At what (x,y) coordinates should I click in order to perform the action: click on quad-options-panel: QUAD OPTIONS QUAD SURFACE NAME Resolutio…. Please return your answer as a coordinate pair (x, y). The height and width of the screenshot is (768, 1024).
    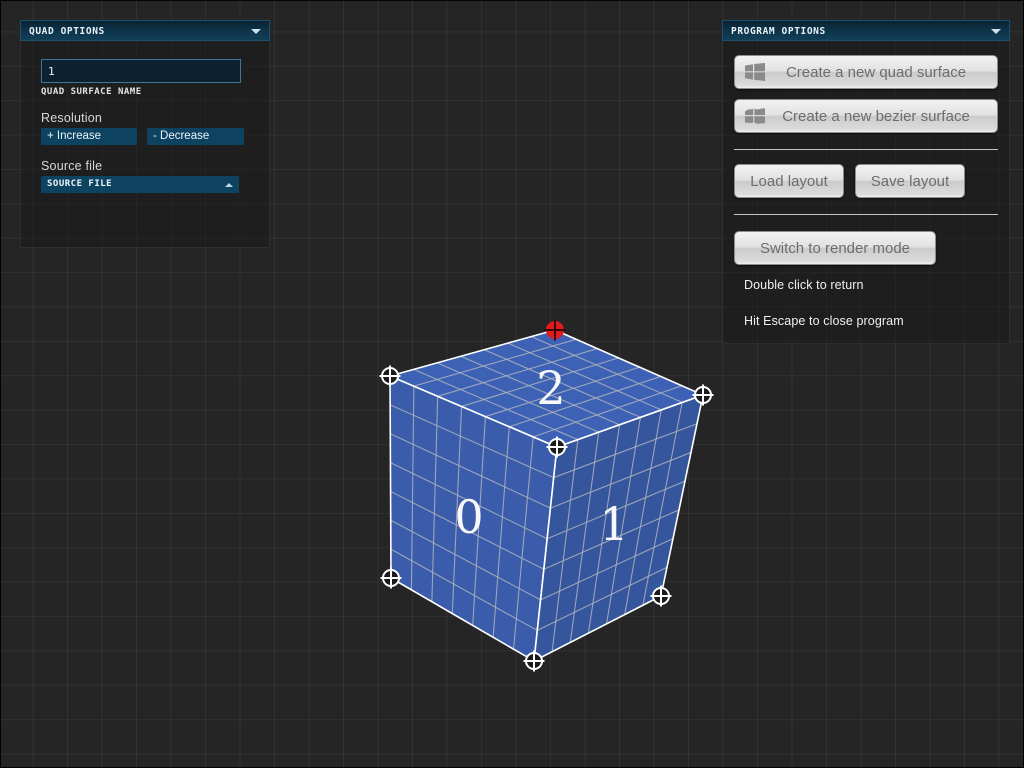
    Looking at the image, I should click on (145, 134).